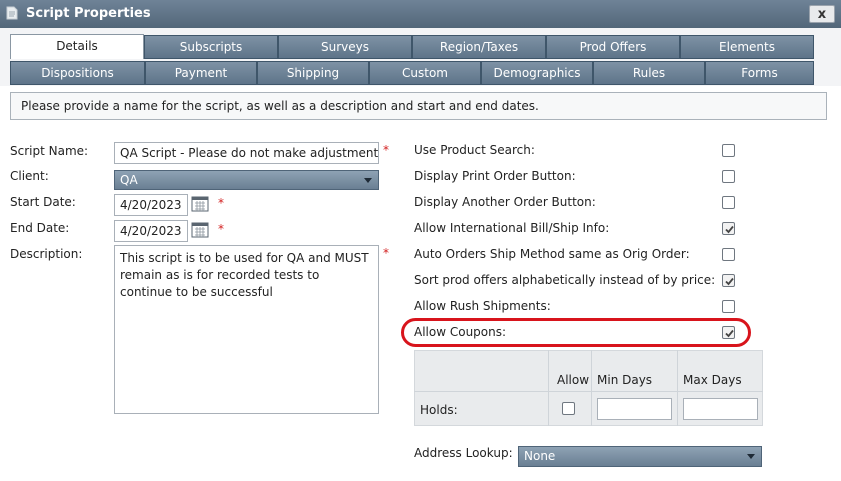  What do you see at coordinates (151, 231) in the screenshot?
I see `end-date-input: 4/20/2023` at bounding box center [151, 231].